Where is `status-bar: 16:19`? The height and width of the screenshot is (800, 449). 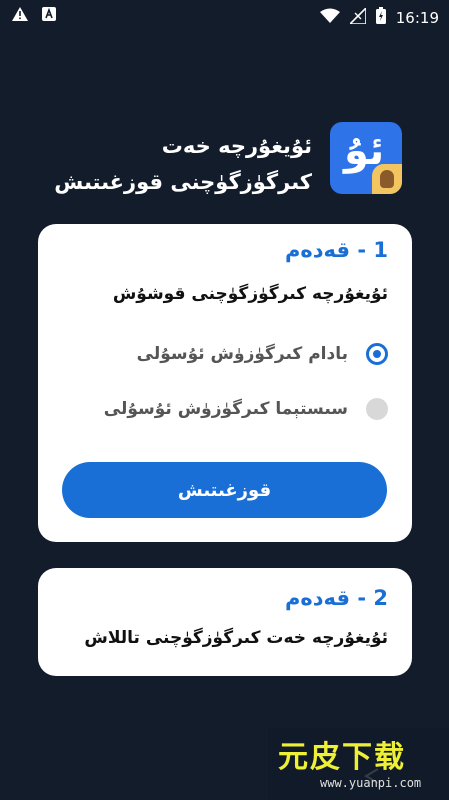
status-bar: 16:19 is located at coordinates (224, 17).